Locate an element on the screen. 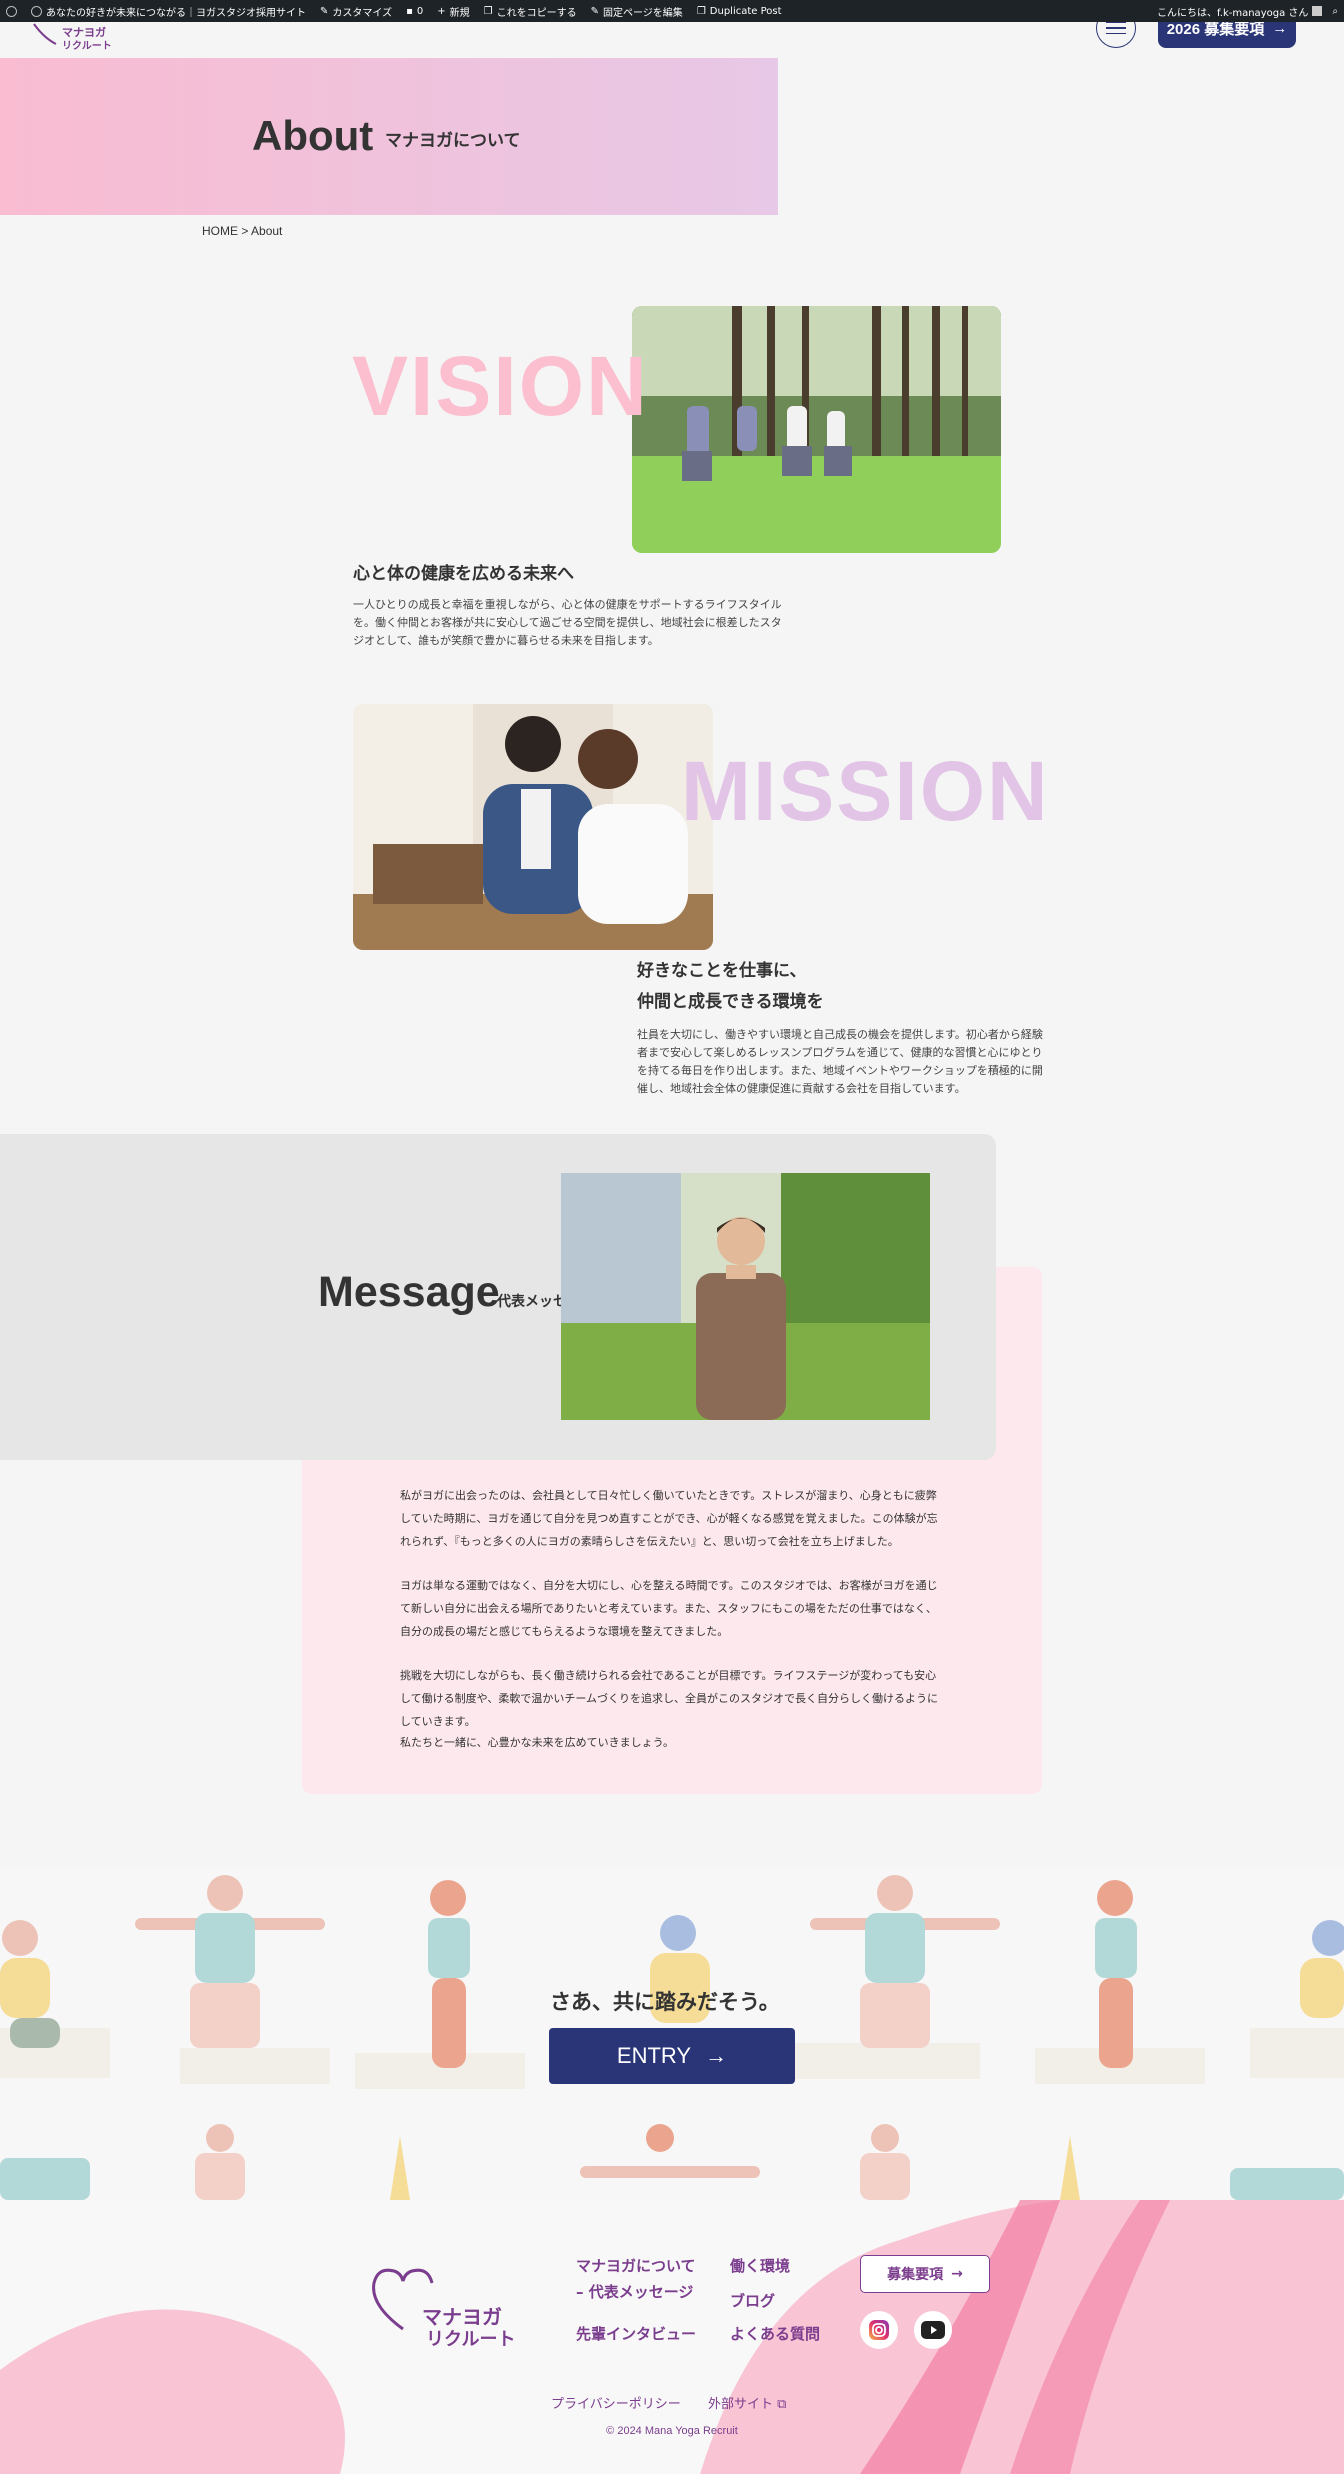  footer-external-label: 外部サイト is located at coordinates (741, 2404).